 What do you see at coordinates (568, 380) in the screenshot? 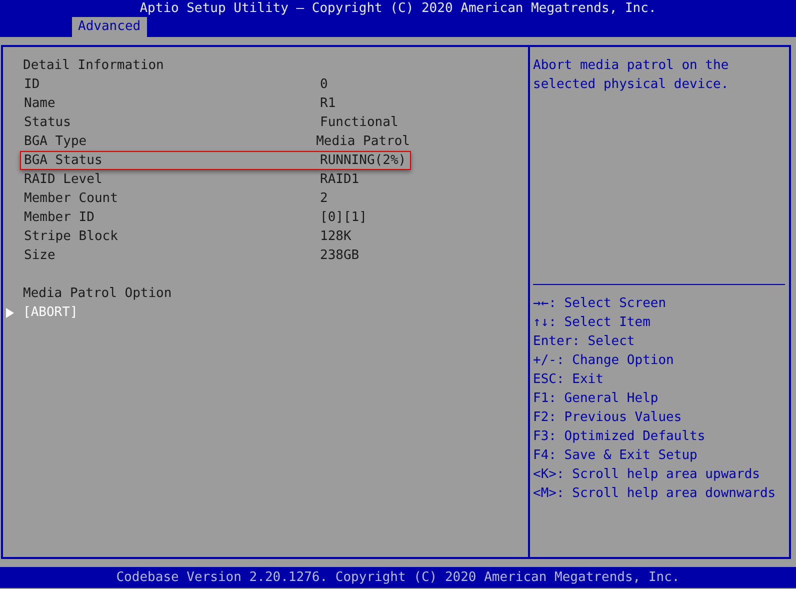
I see `key-help: ESC: Exit` at bounding box center [568, 380].